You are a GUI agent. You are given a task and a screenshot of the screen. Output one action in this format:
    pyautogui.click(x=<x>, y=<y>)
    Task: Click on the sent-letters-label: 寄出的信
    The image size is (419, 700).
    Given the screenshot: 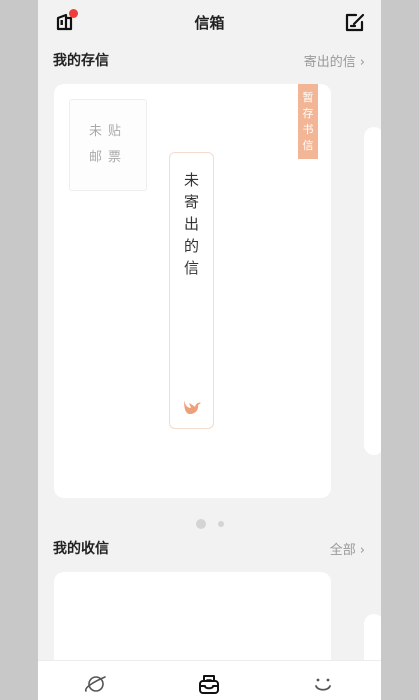 What is the action you would take?
    pyautogui.click(x=329, y=62)
    